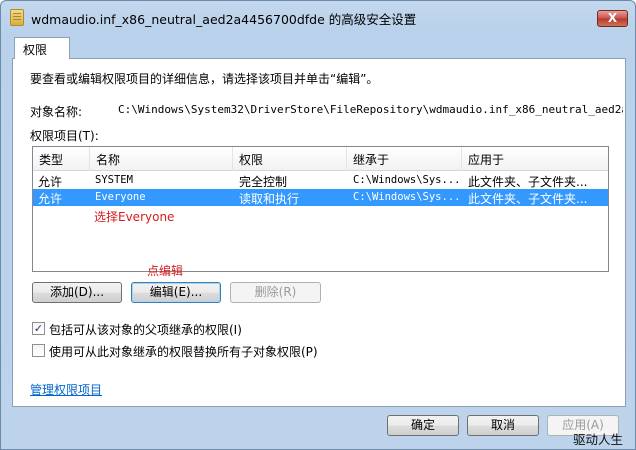  I want to click on replace-child-permissions-label: 使用可从此对象继承的权限替换所有子对象权限(P), so click(183, 352).